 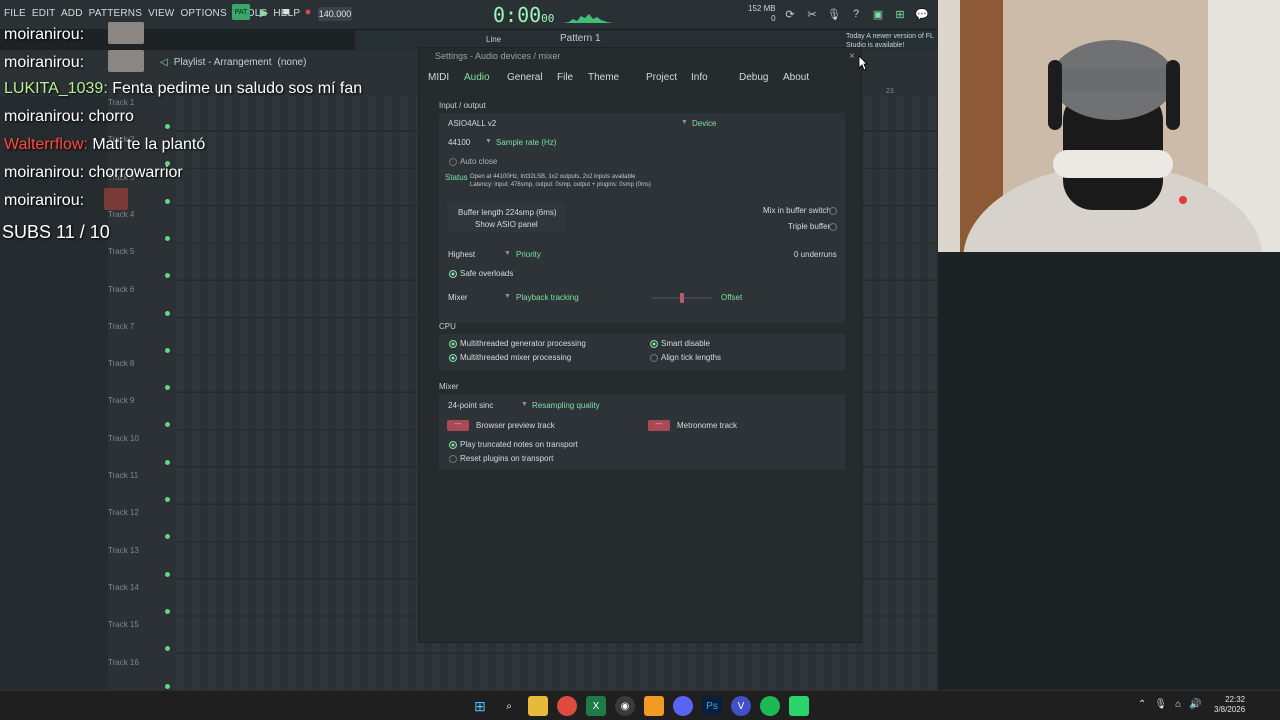 I want to click on reset-plugins-radio, so click(x=453, y=459).